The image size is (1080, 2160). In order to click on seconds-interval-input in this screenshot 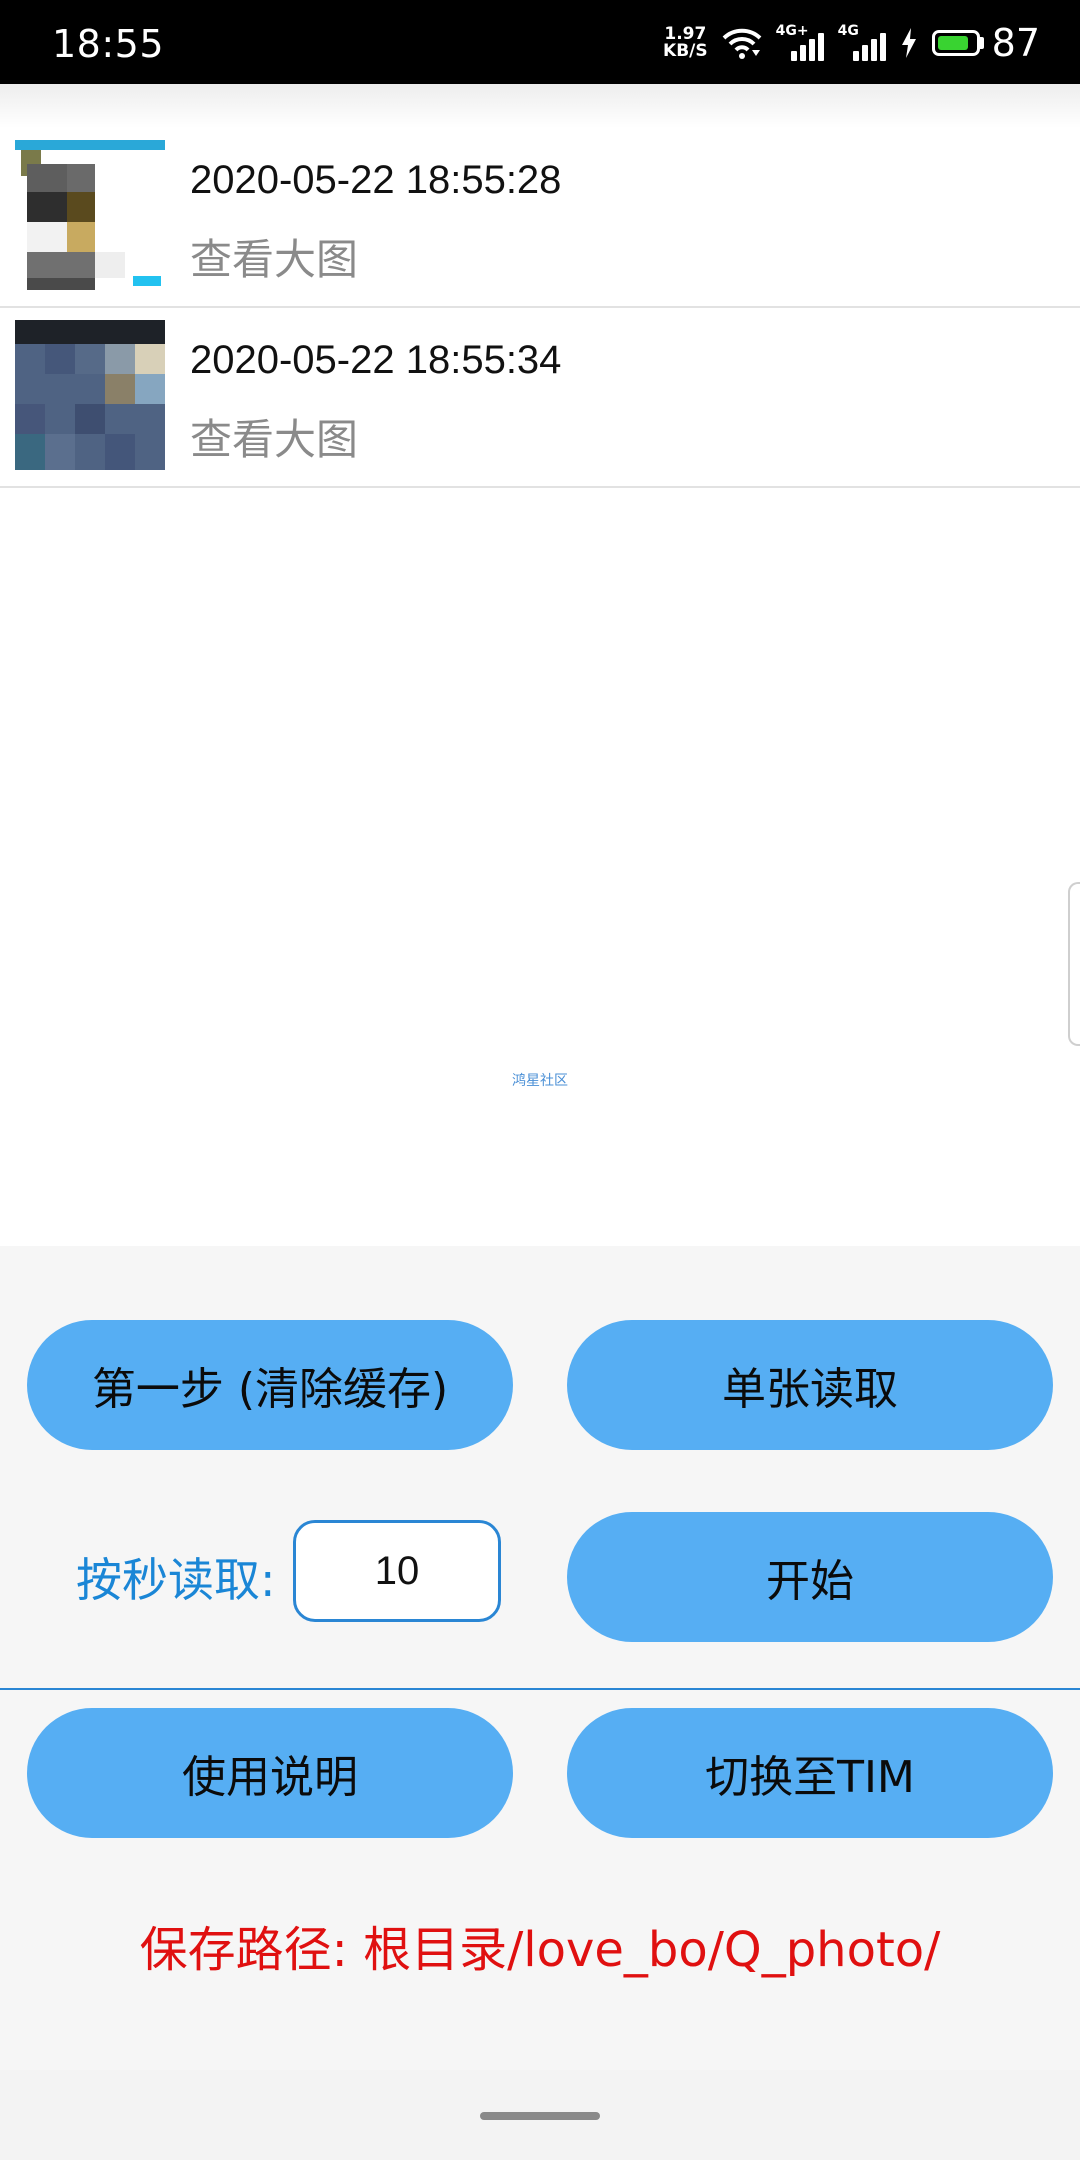, I will do `click(397, 1571)`.